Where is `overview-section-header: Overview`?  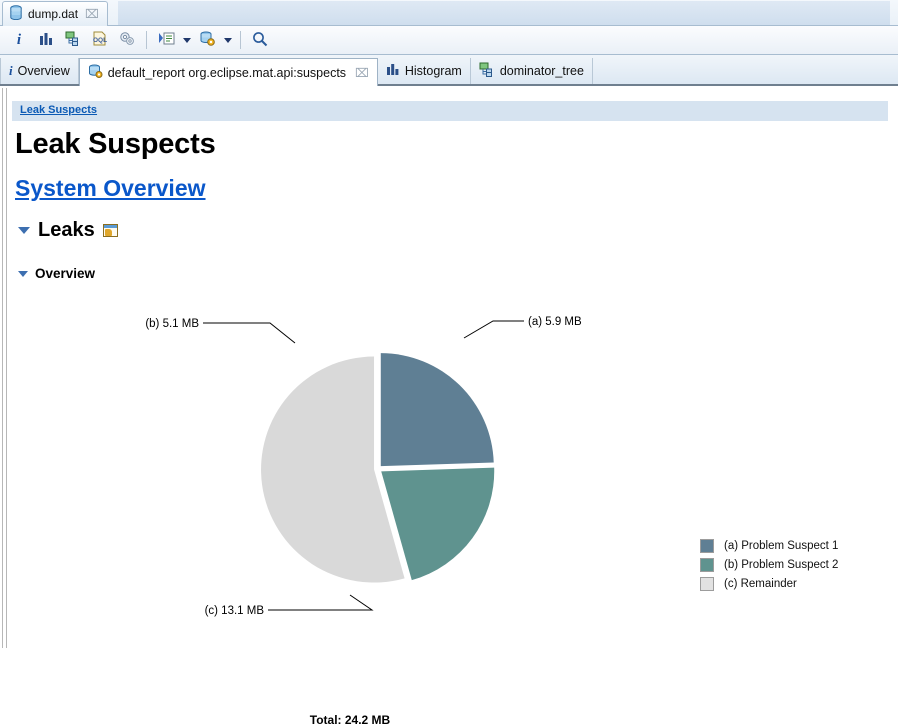 overview-section-header: Overview is located at coordinates (56, 273).